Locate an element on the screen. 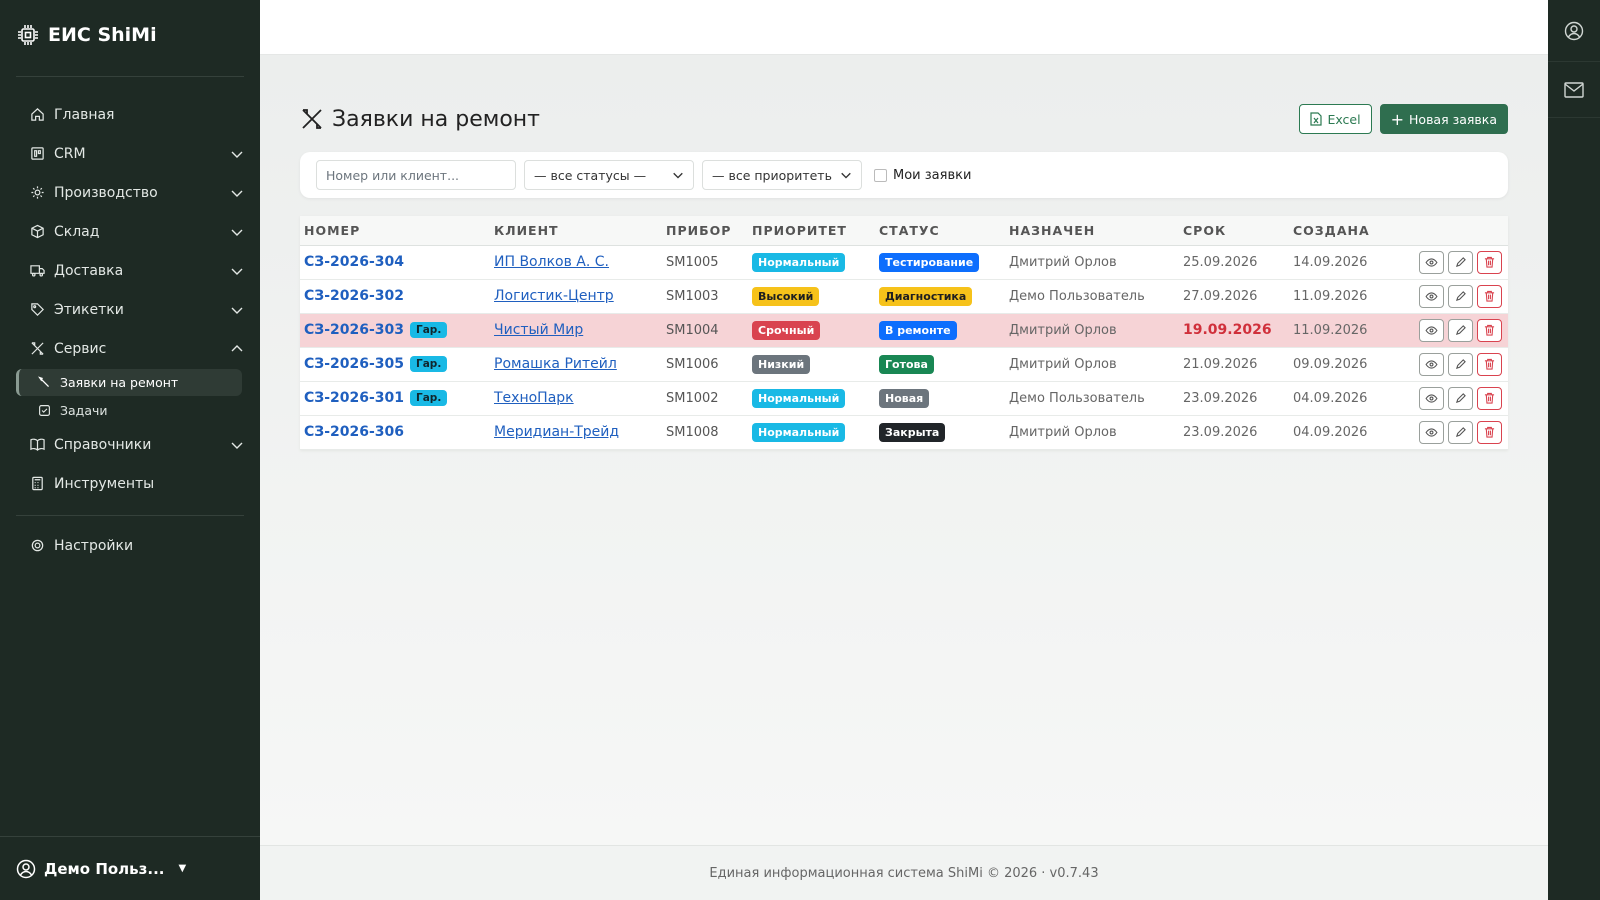 The image size is (1600, 900). cell-number: СЗ-2026-301 Гар. is located at coordinates (395, 398).